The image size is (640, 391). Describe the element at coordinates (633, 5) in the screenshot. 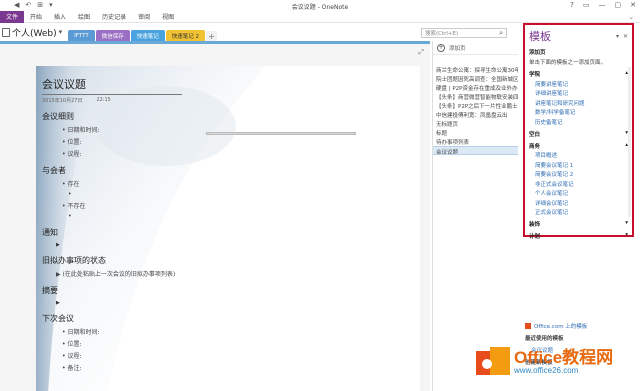

I see `close-button: ✕` at that location.